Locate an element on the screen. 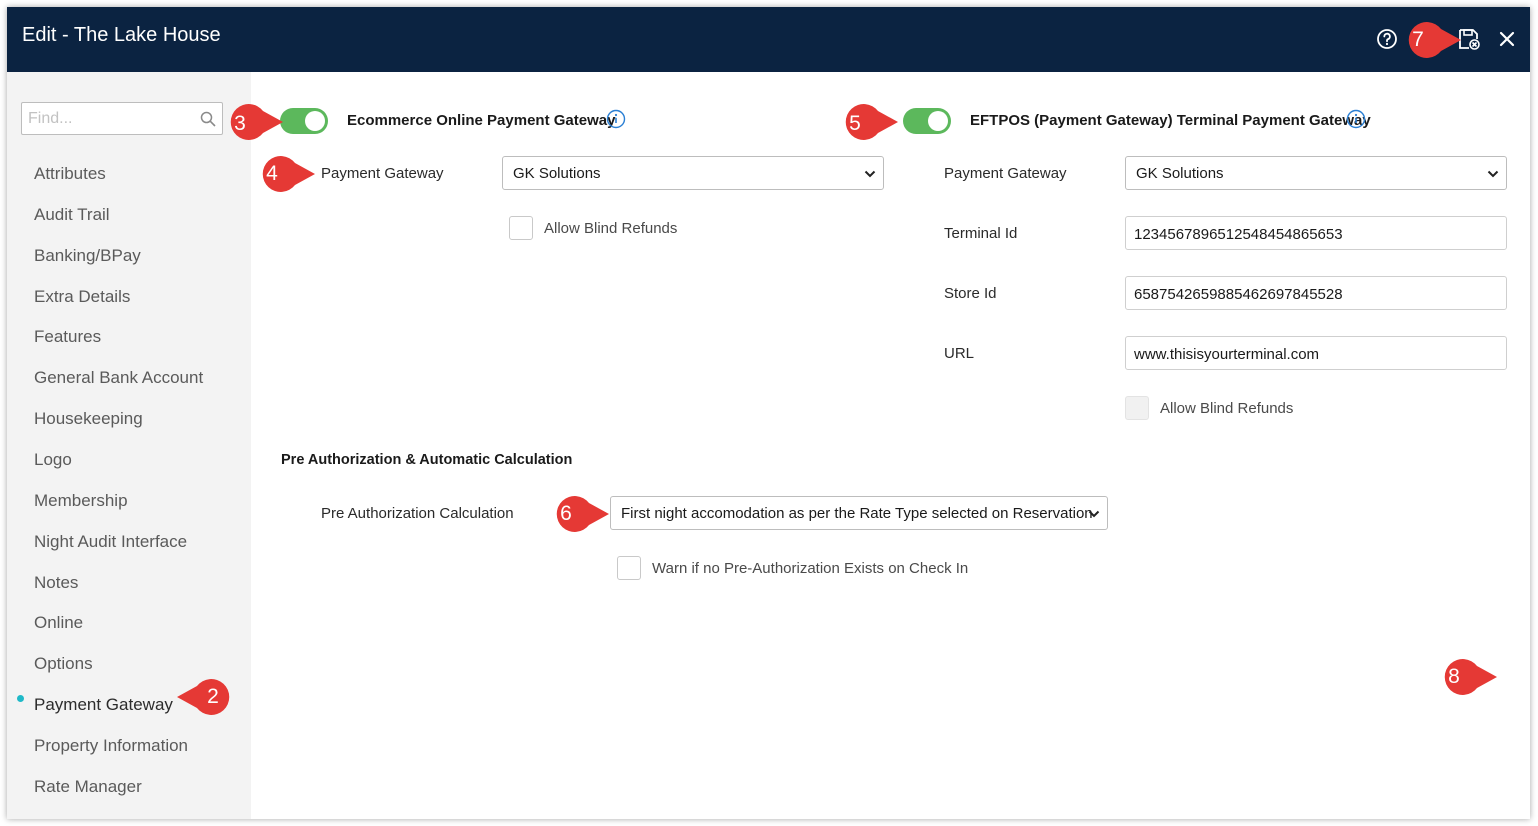 The width and height of the screenshot is (1538, 826). eftpos-enable-toggle is located at coordinates (927, 121).